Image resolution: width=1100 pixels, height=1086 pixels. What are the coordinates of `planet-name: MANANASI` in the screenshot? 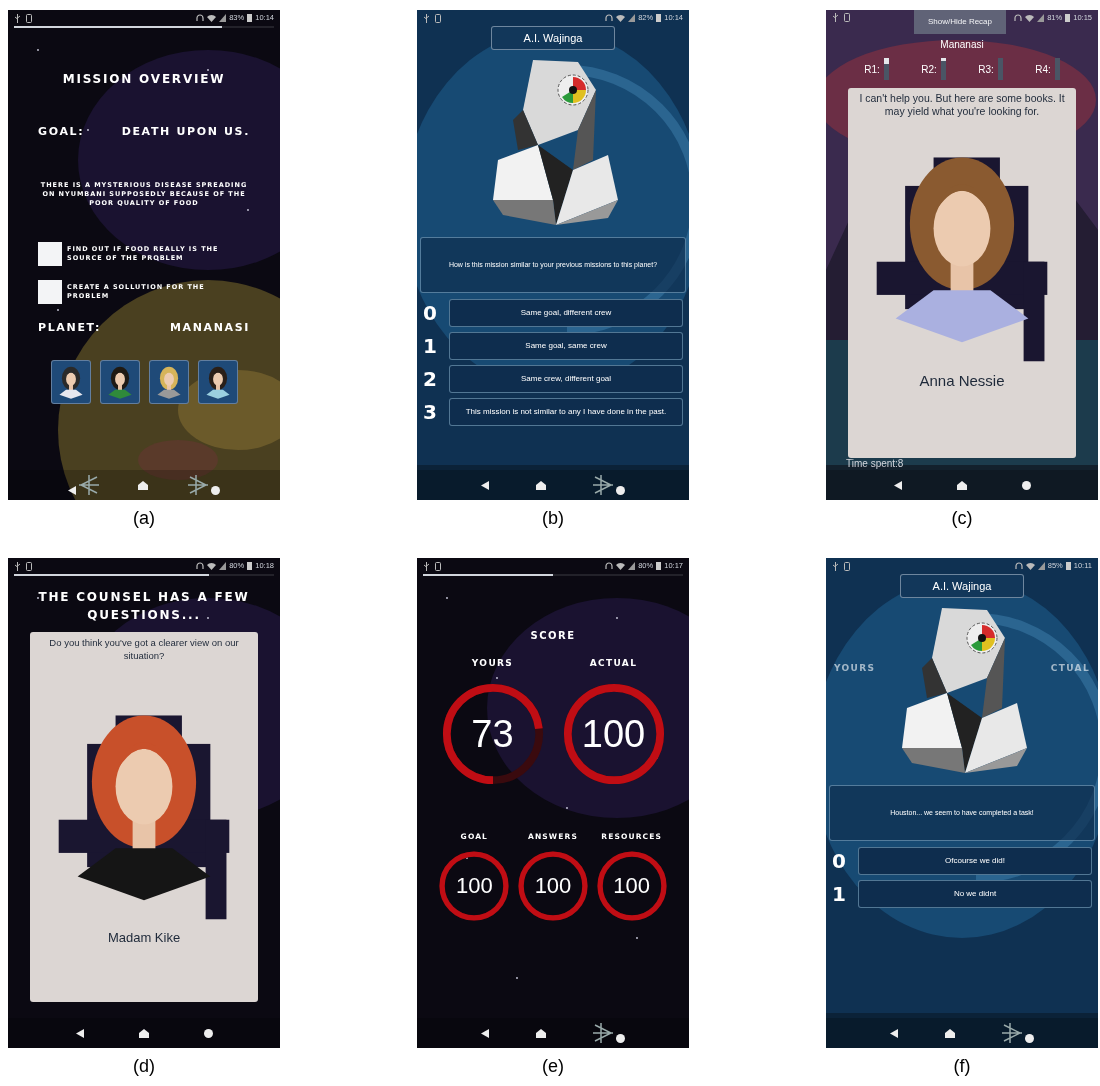 It's located at (209, 327).